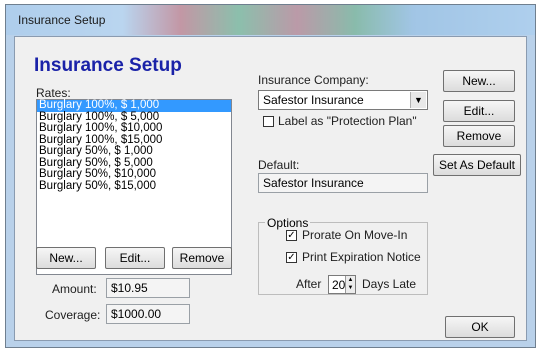 The width and height of the screenshot is (541, 352). Describe the element at coordinates (361, 257) in the screenshot. I see `print-expiration-label: Print Expiration Notice` at that location.